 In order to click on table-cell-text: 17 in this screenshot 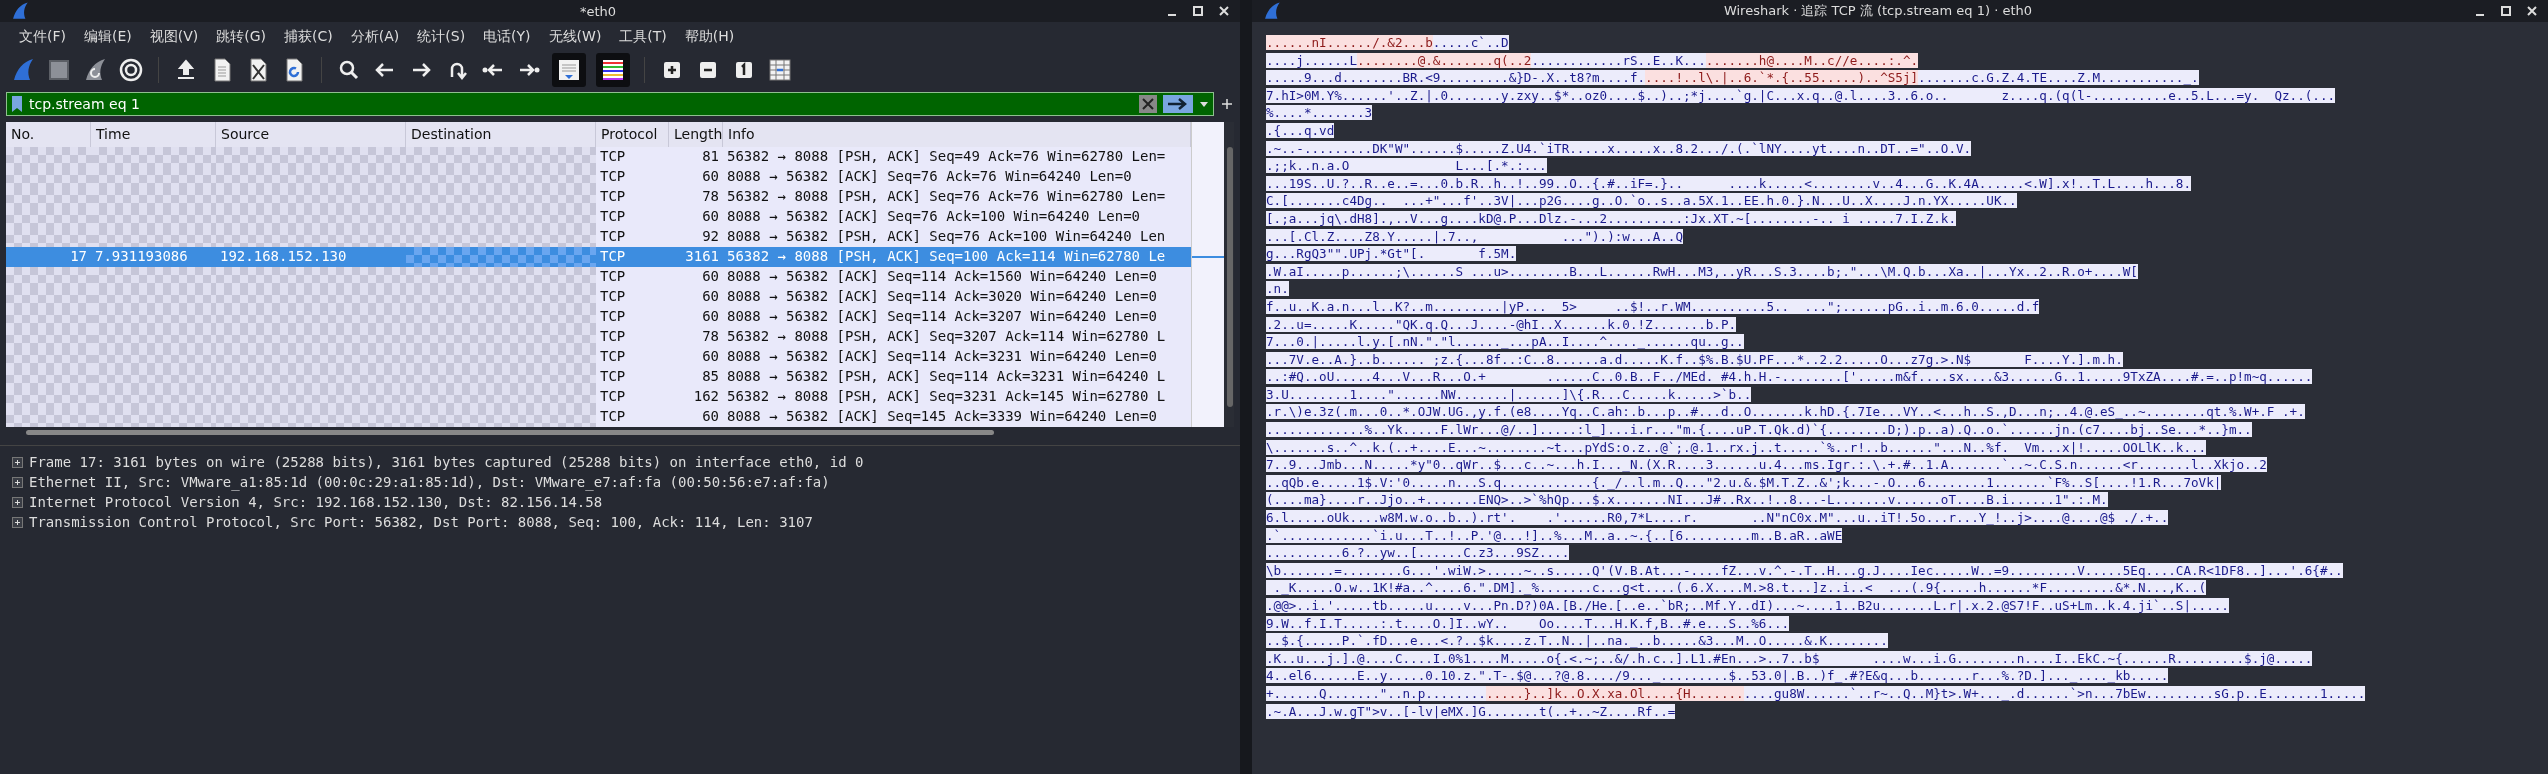, I will do `click(78, 256)`.